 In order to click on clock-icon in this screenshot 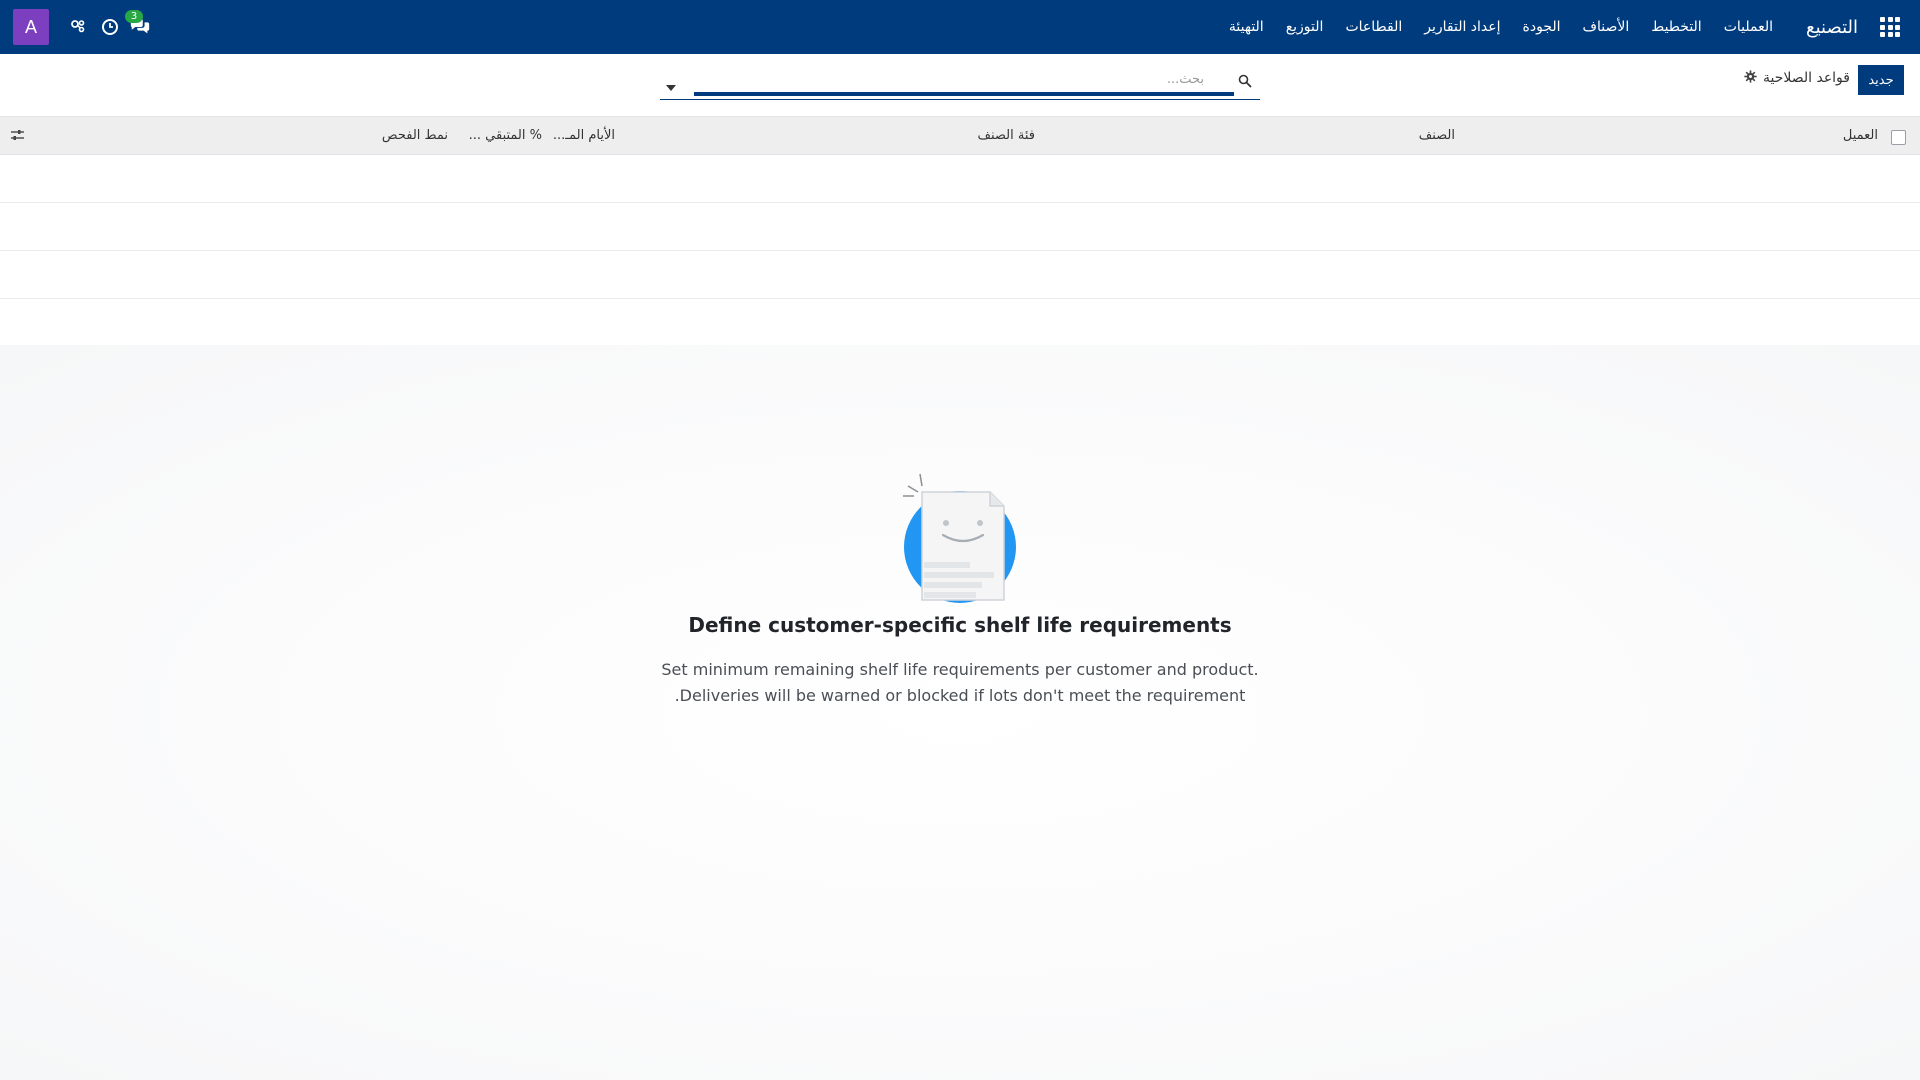, I will do `click(110, 27)`.